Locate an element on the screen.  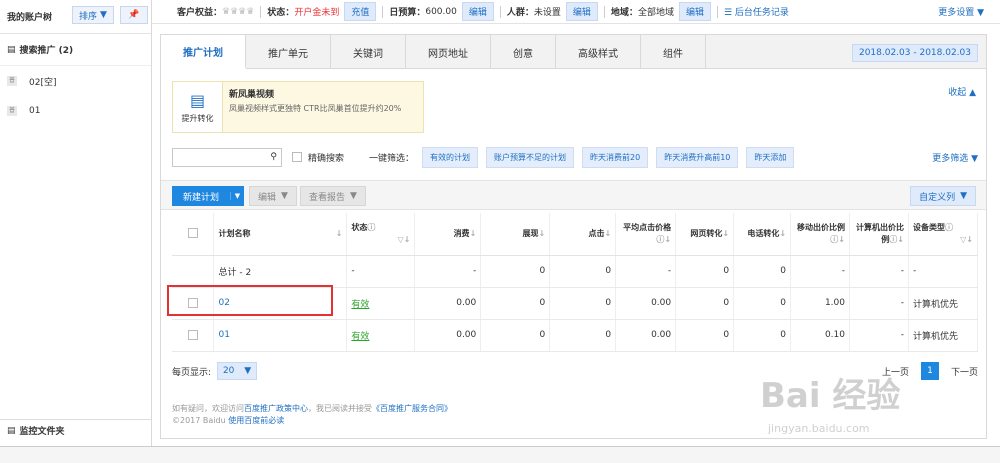
edit-budget-button: 编辑 is located at coordinates (477, 11).